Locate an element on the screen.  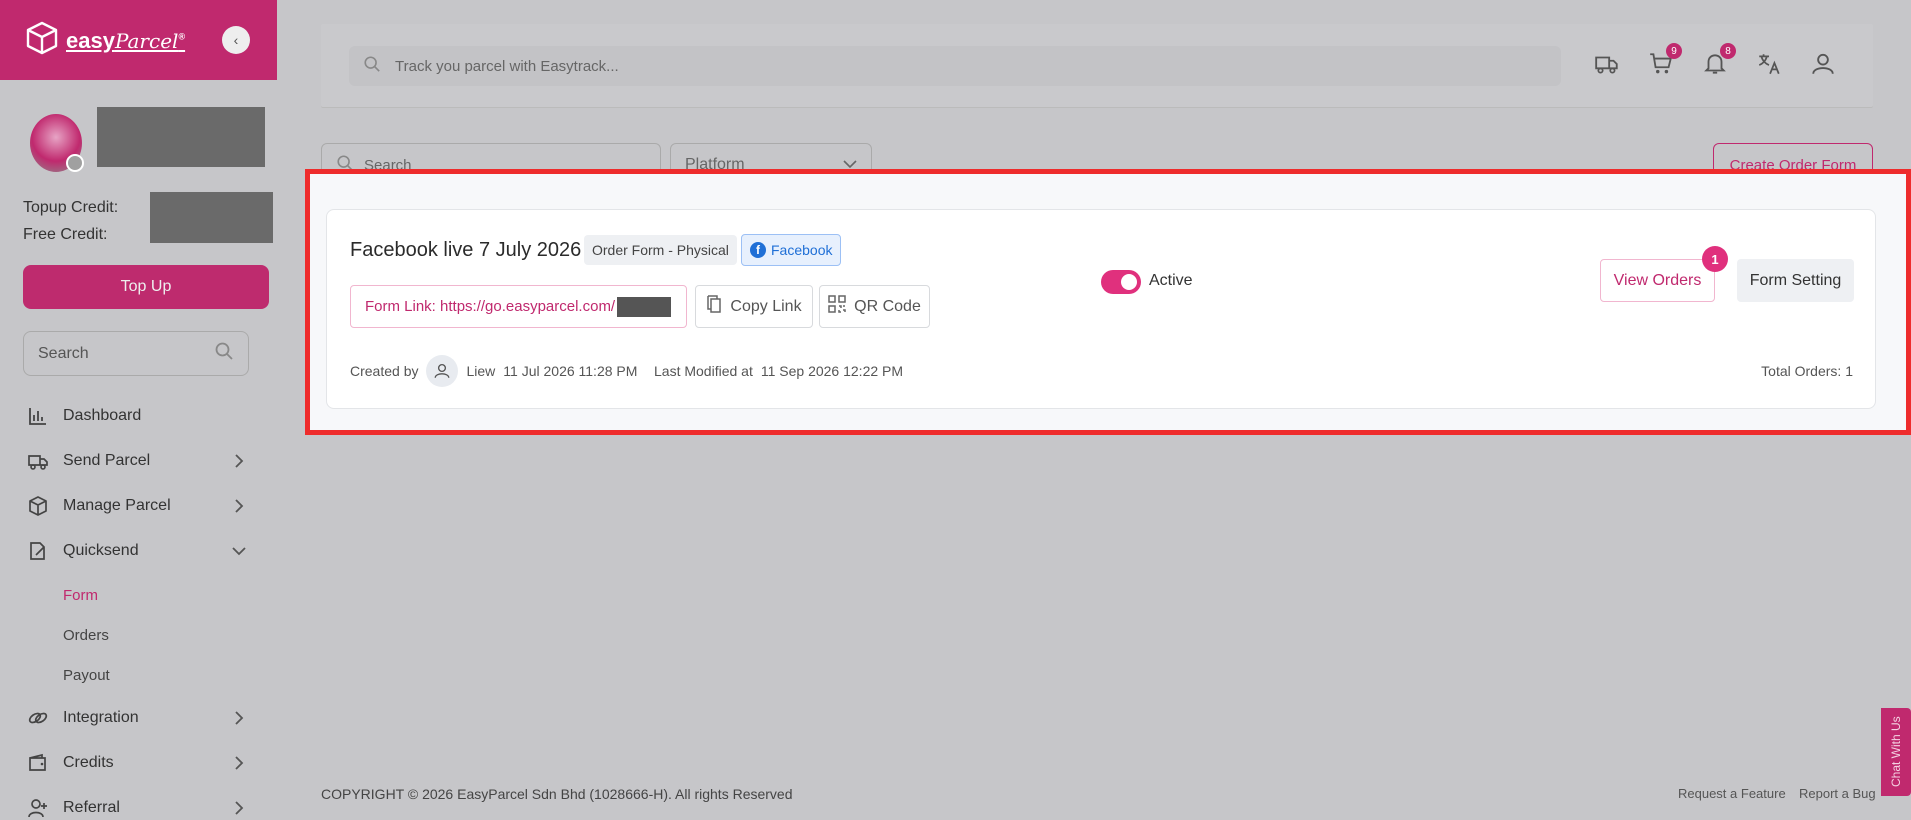
topup-credit-label: Topup Credit: is located at coordinates (71, 207).